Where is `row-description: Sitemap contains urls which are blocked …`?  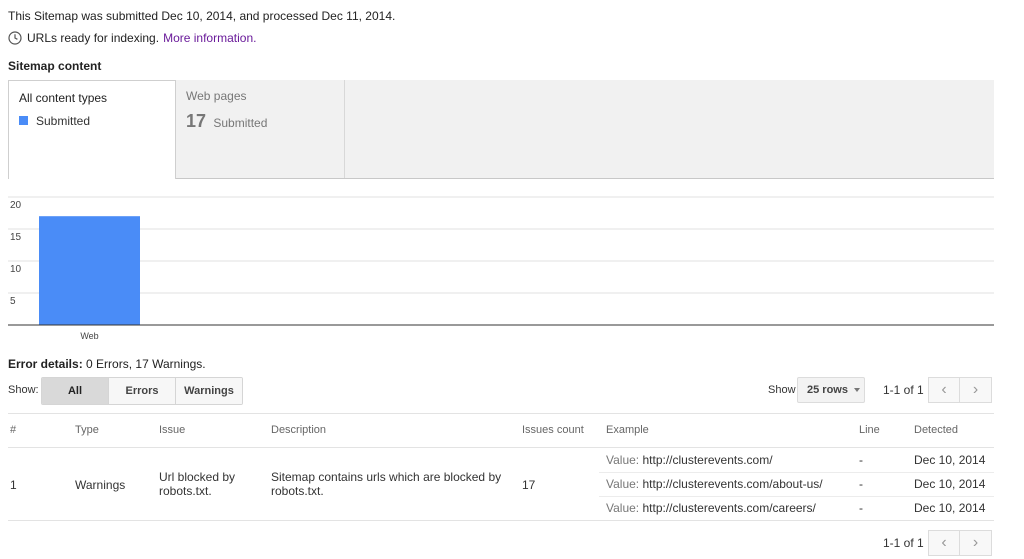
row-description: Sitemap contains urls which are blocked … is located at coordinates (386, 484).